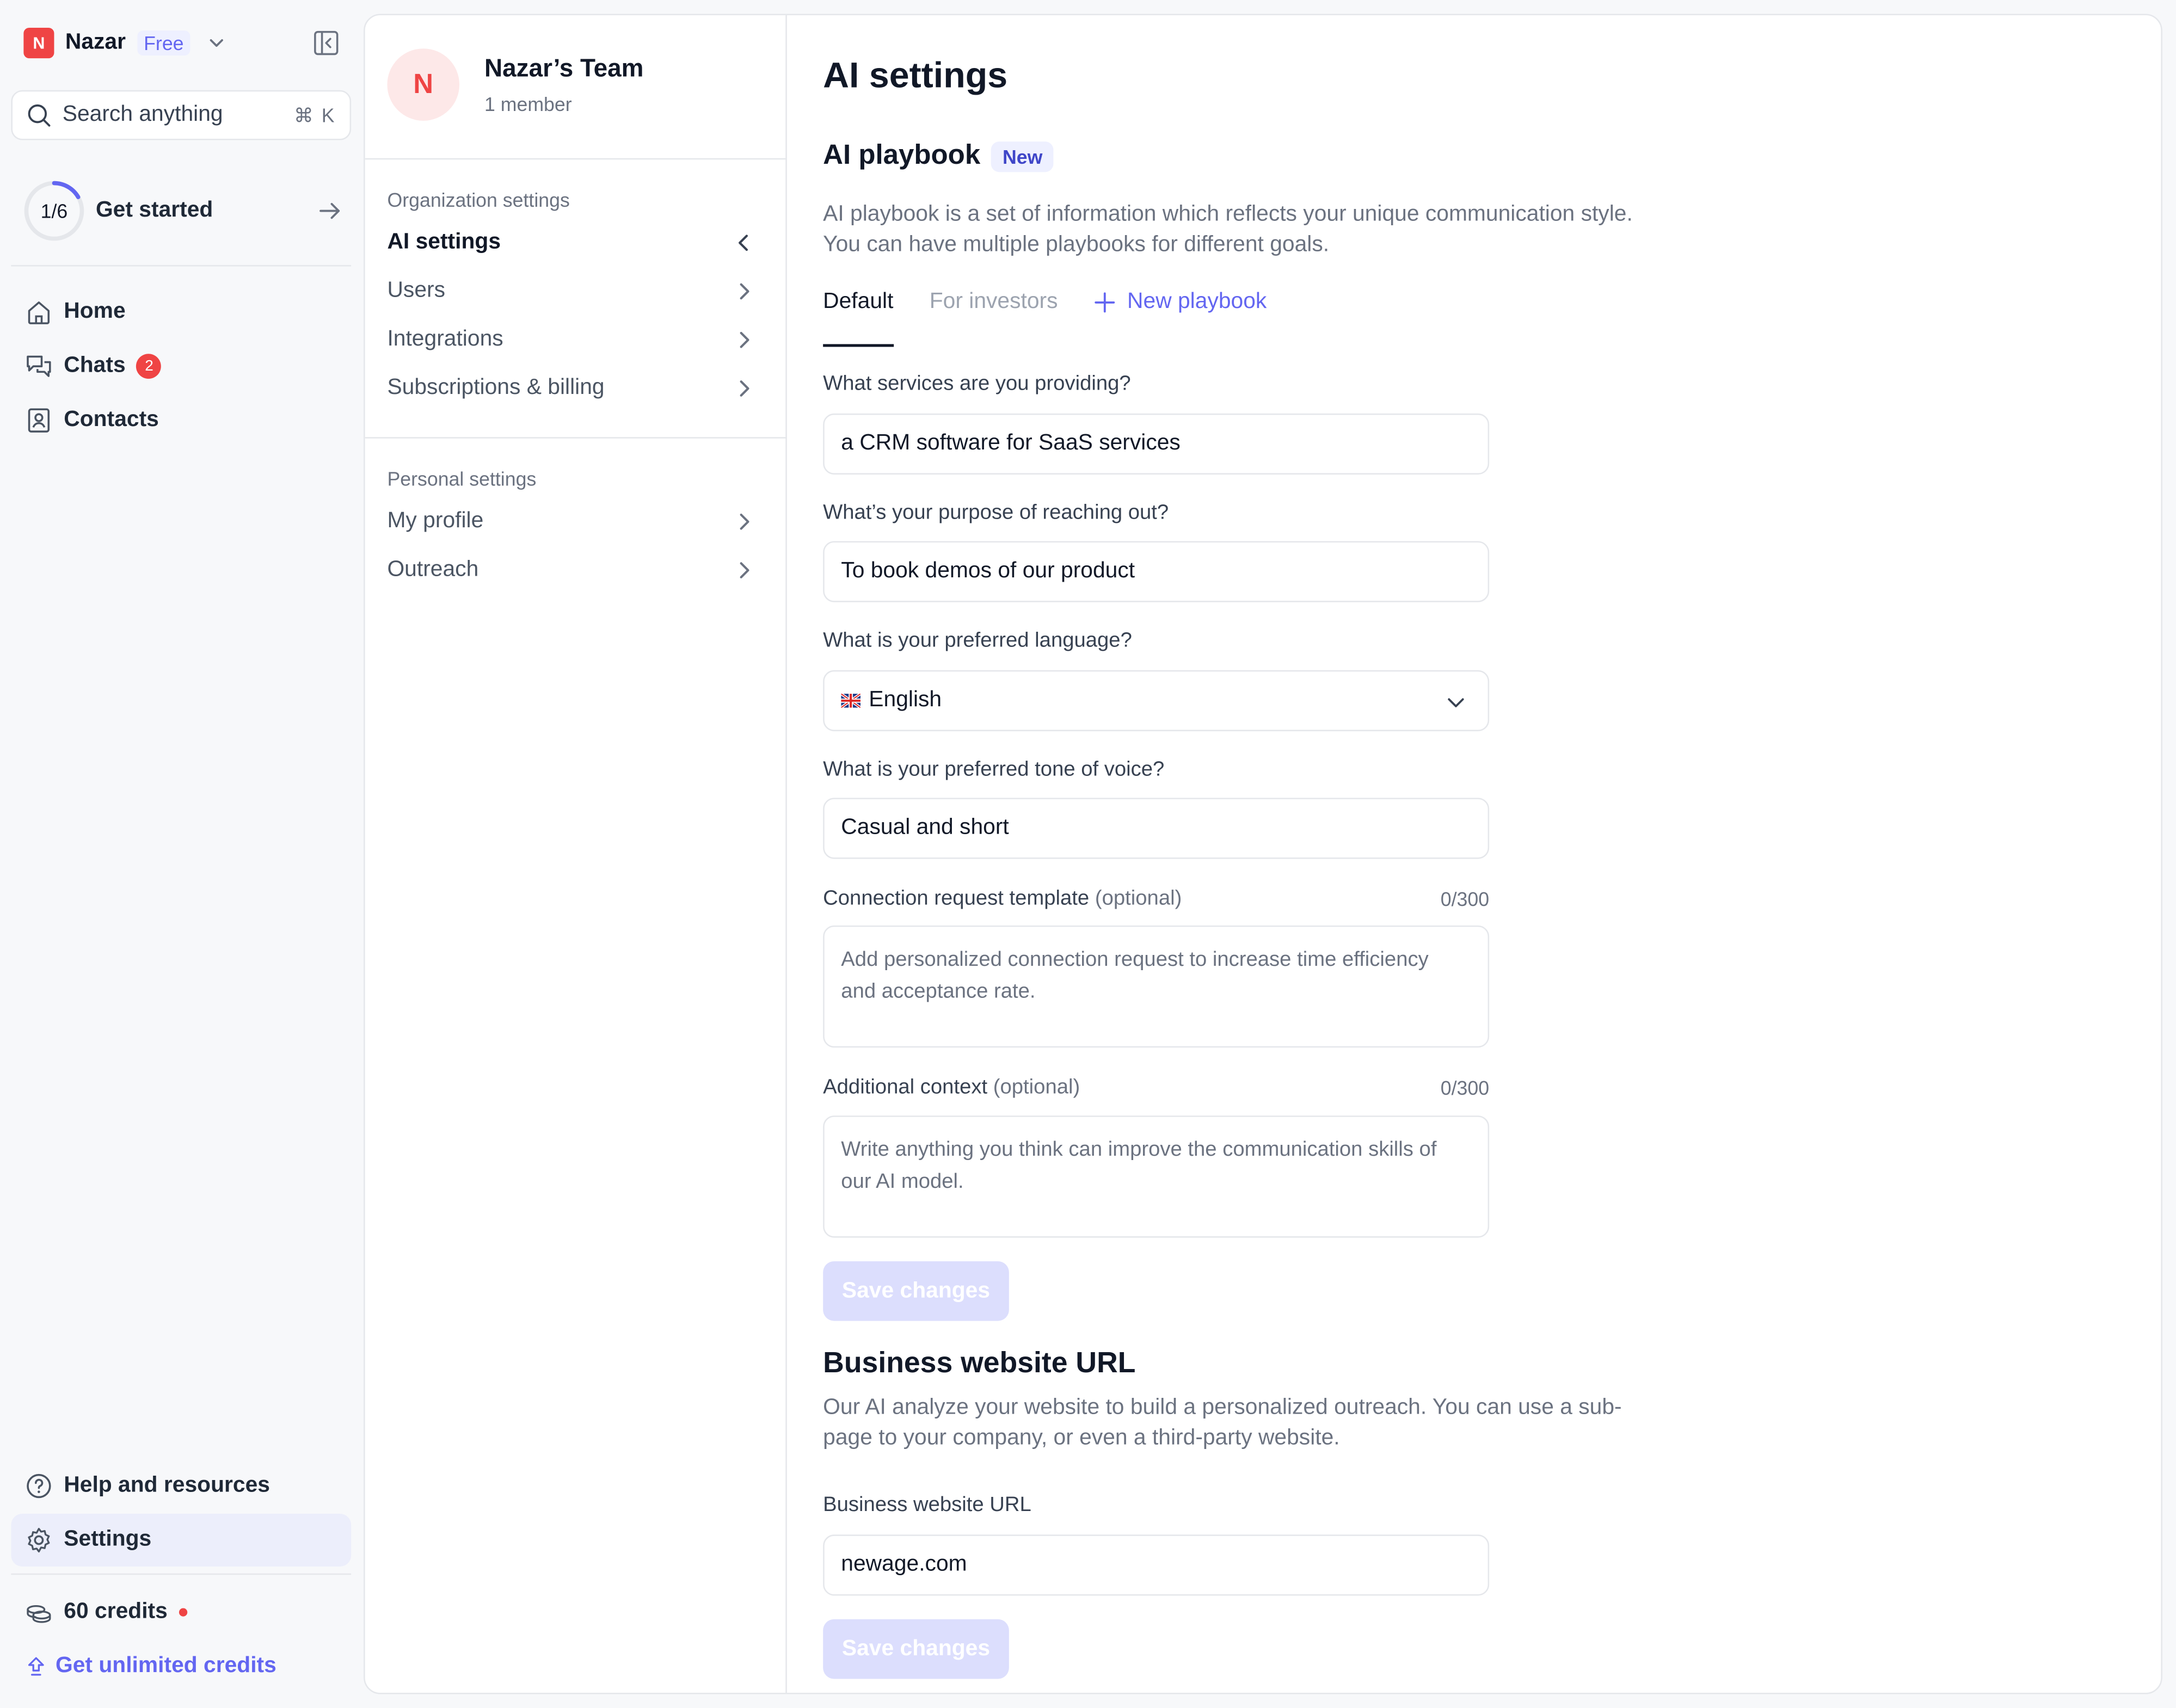 The image size is (2176, 1708). Describe the element at coordinates (1157, 700) in the screenshot. I see `language-select: English` at that location.